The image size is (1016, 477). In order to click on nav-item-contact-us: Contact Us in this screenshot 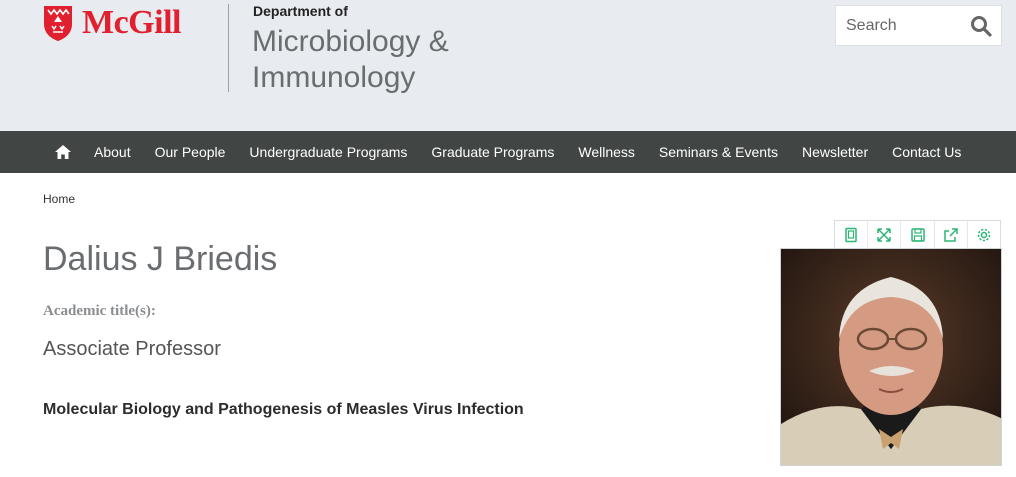, I will do `click(926, 152)`.